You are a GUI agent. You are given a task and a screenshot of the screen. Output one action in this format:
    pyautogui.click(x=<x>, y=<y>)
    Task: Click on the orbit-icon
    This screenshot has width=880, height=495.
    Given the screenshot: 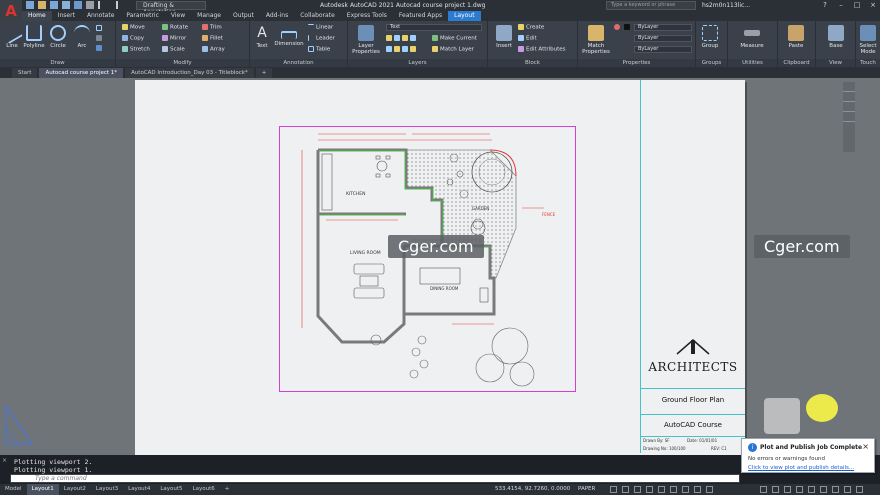 What is the action you would take?
    pyautogui.click(x=849, y=117)
    